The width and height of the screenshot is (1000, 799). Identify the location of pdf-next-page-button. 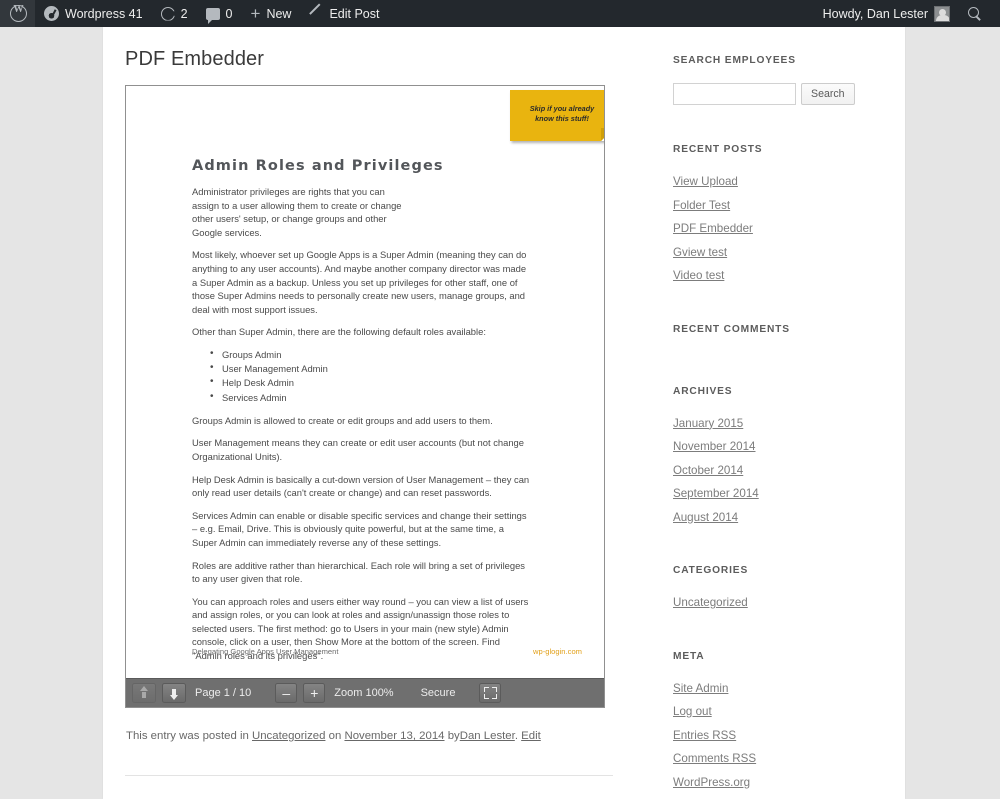
(174, 693).